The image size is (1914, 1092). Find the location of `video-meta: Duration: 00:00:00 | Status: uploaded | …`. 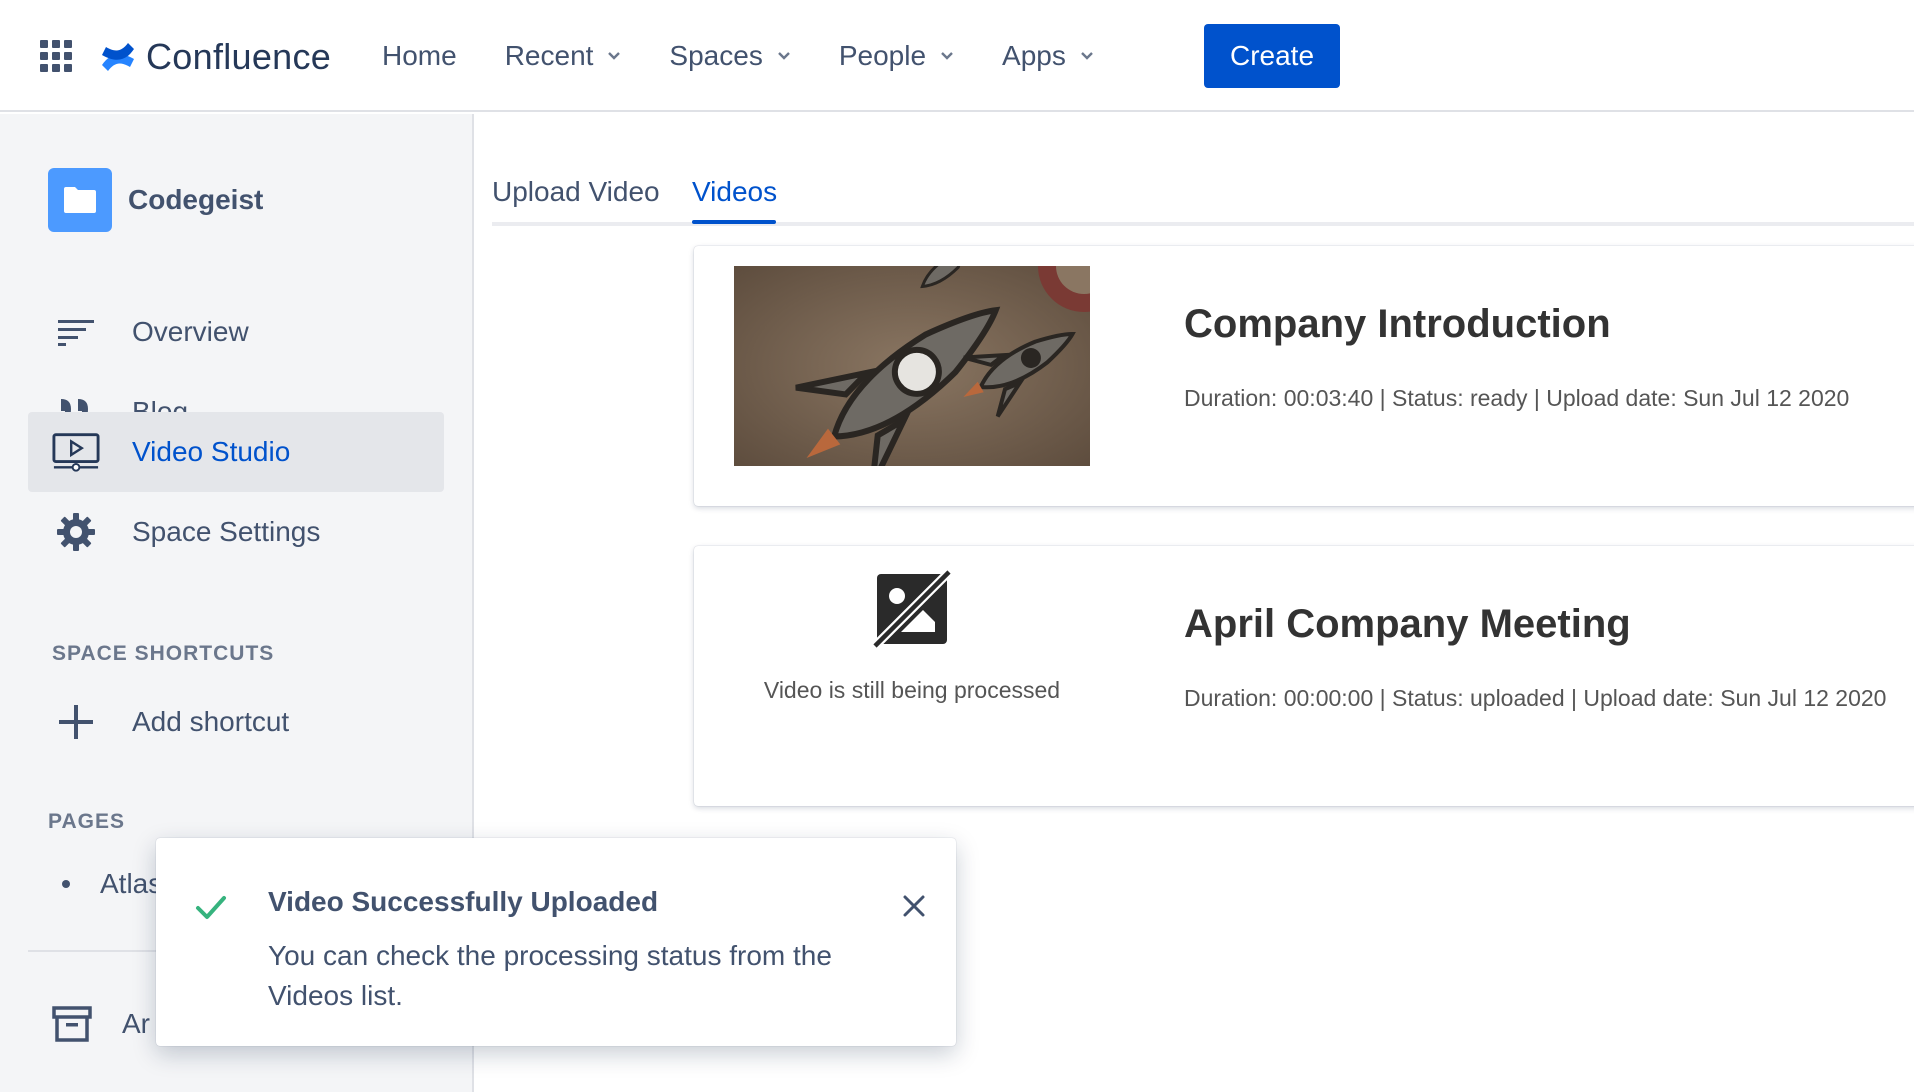

video-meta: Duration: 00:00:00 | Status: uploaded | … is located at coordinates (1535, 698).